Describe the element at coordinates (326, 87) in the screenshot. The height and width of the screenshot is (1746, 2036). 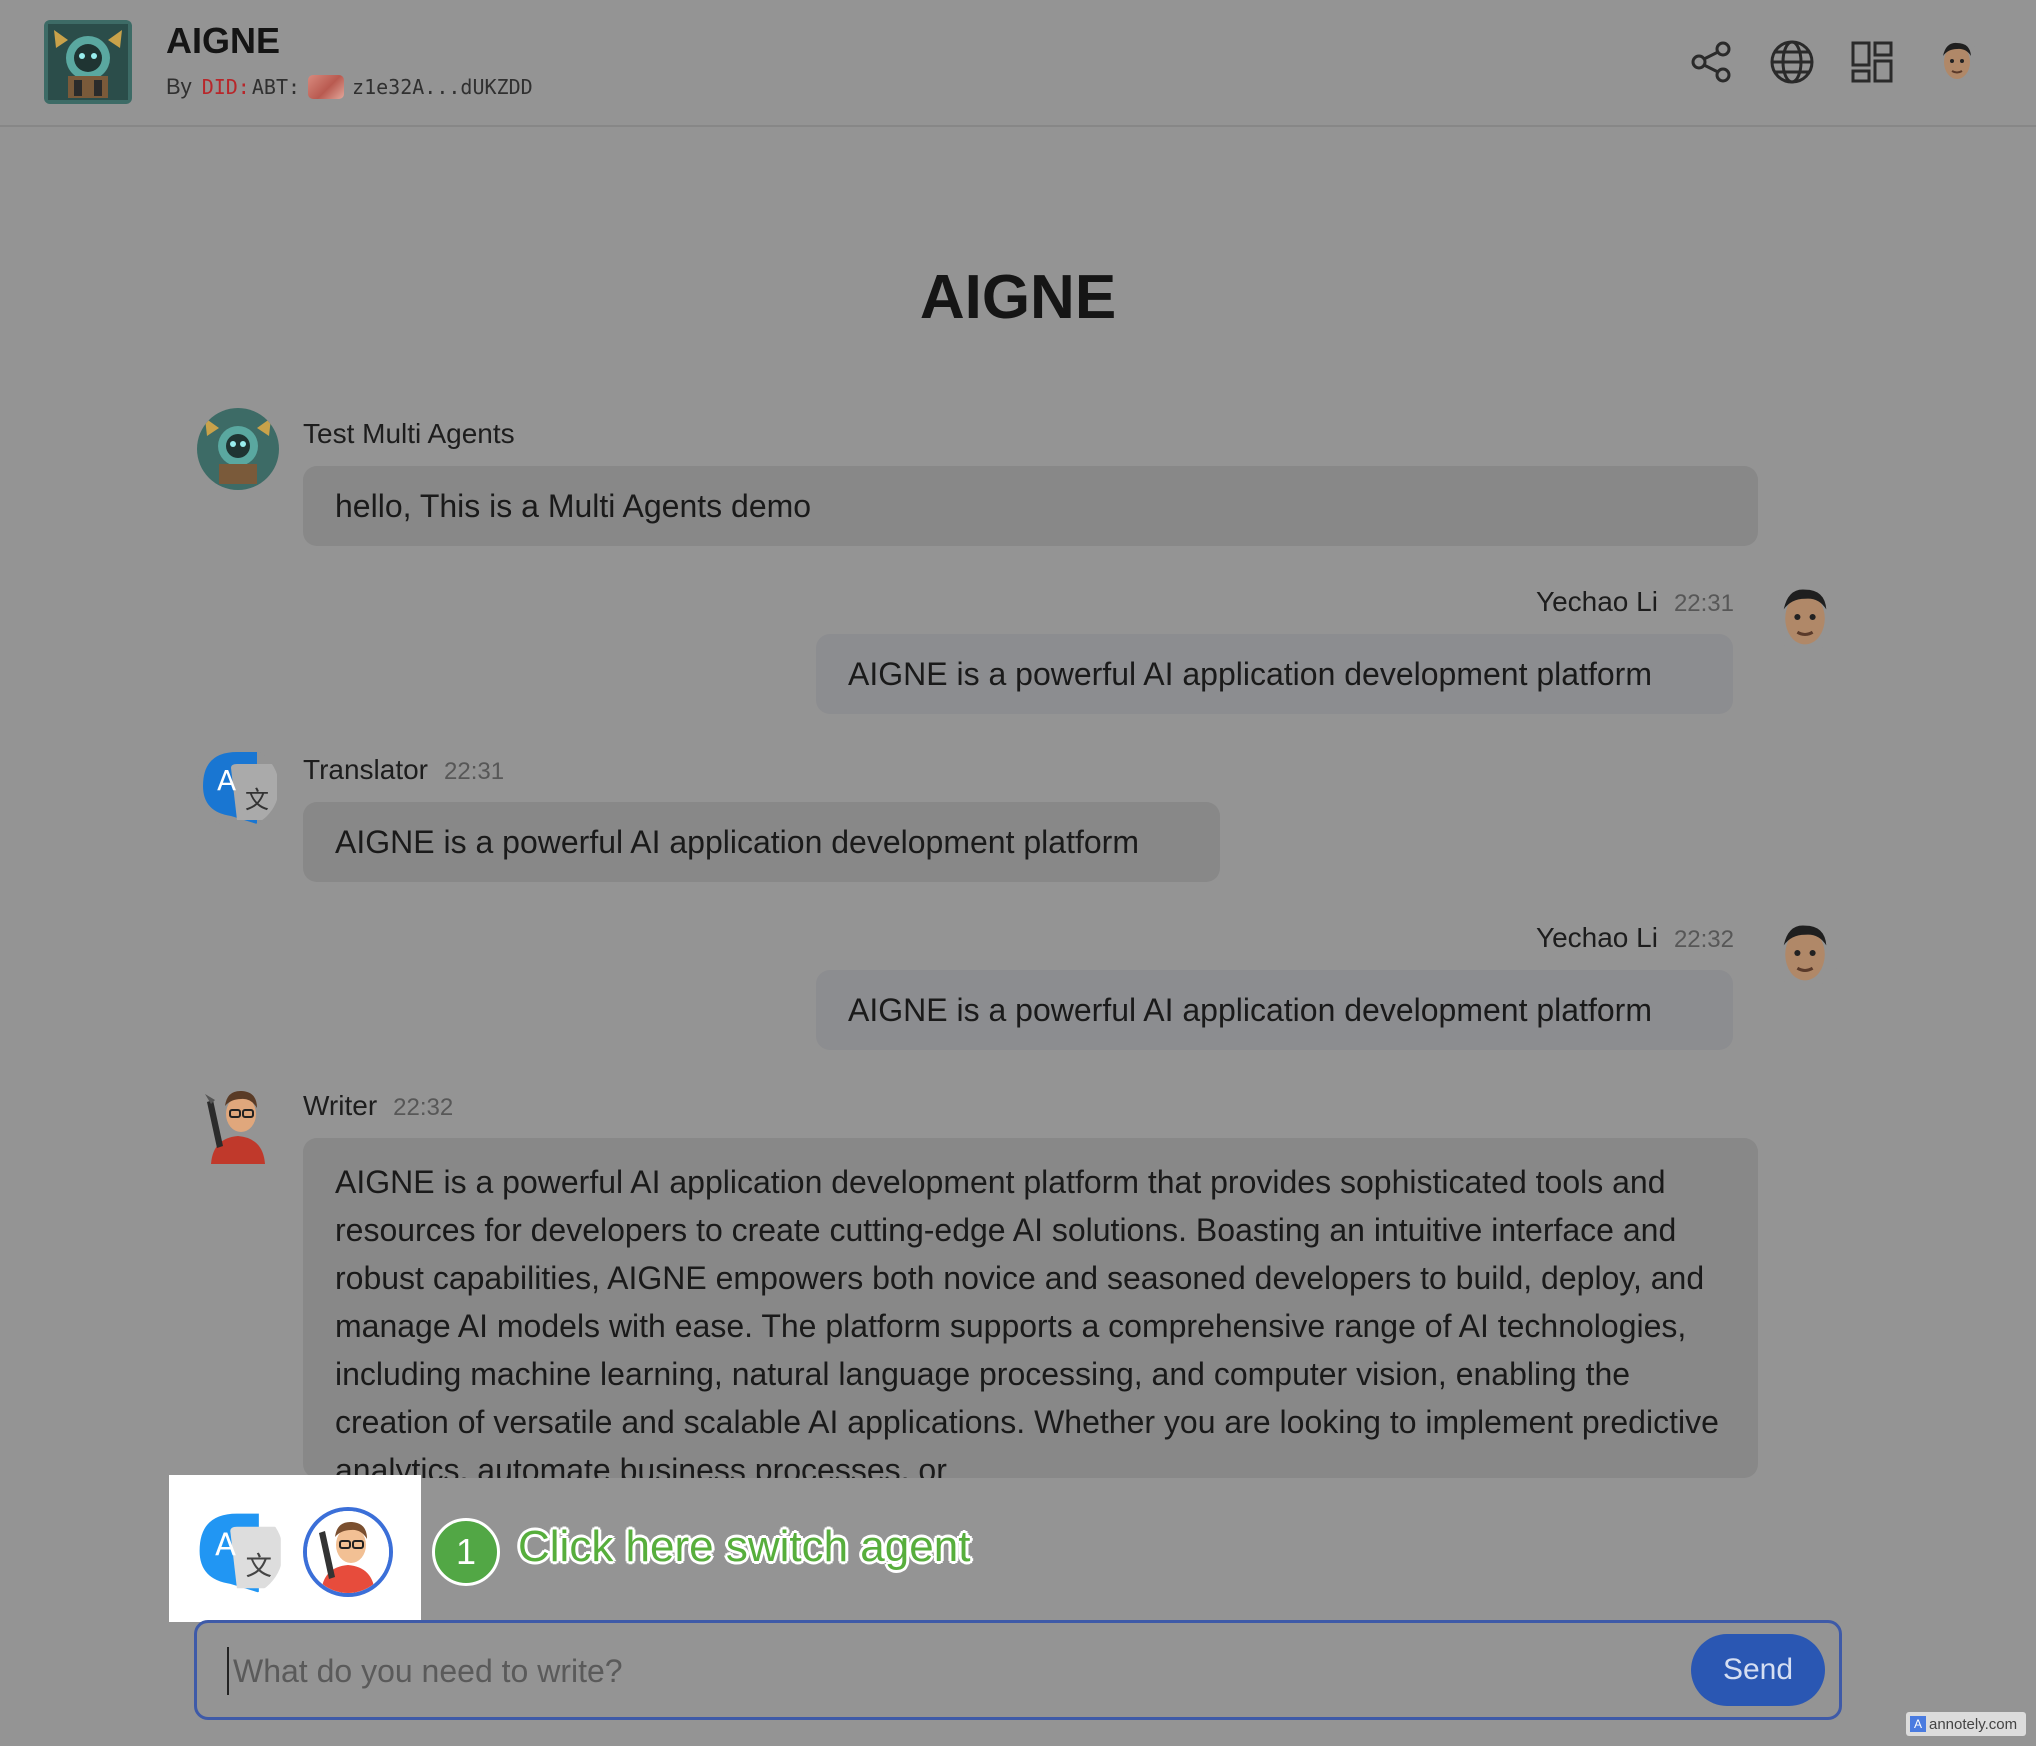
I see `did-avatar` at that location.